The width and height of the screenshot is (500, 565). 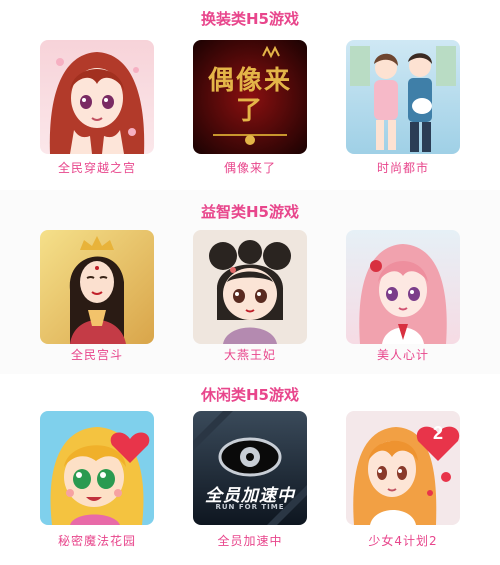 I want to click on game-tile-quanmin-chuanyue, so click(x=97, y=97).